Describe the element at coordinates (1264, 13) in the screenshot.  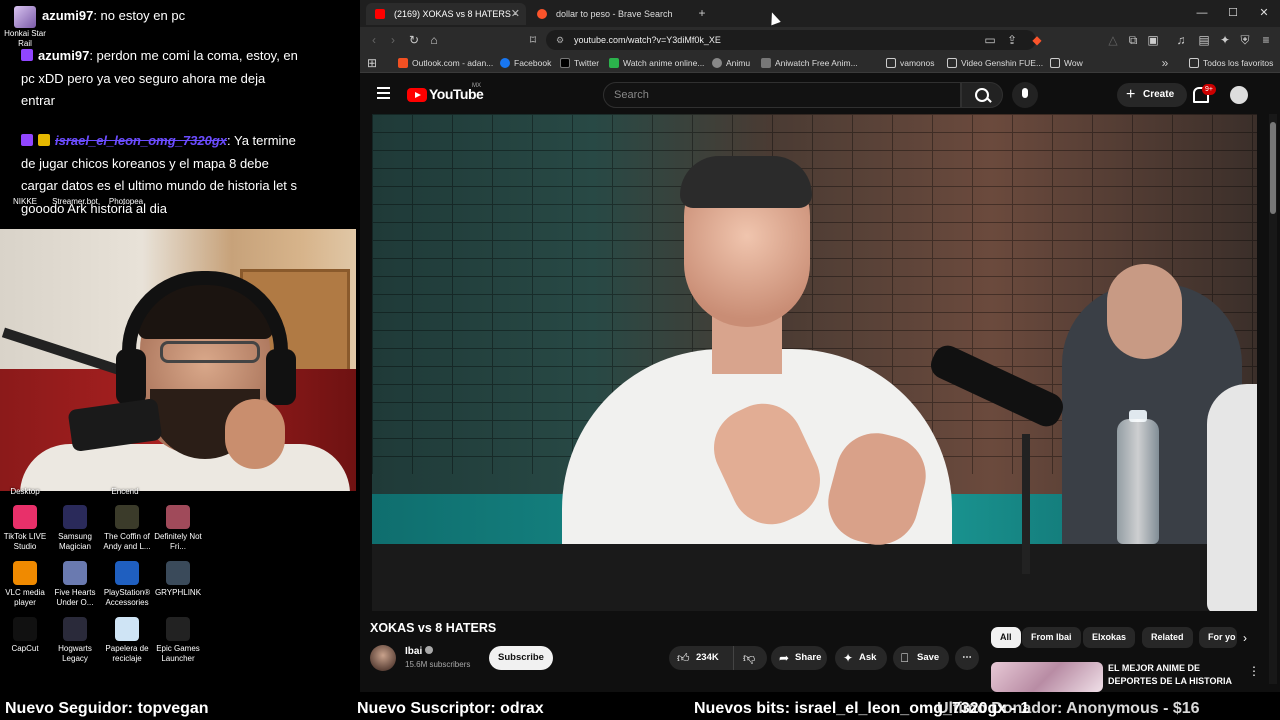
I see `close-window-button: ✕` at that location.